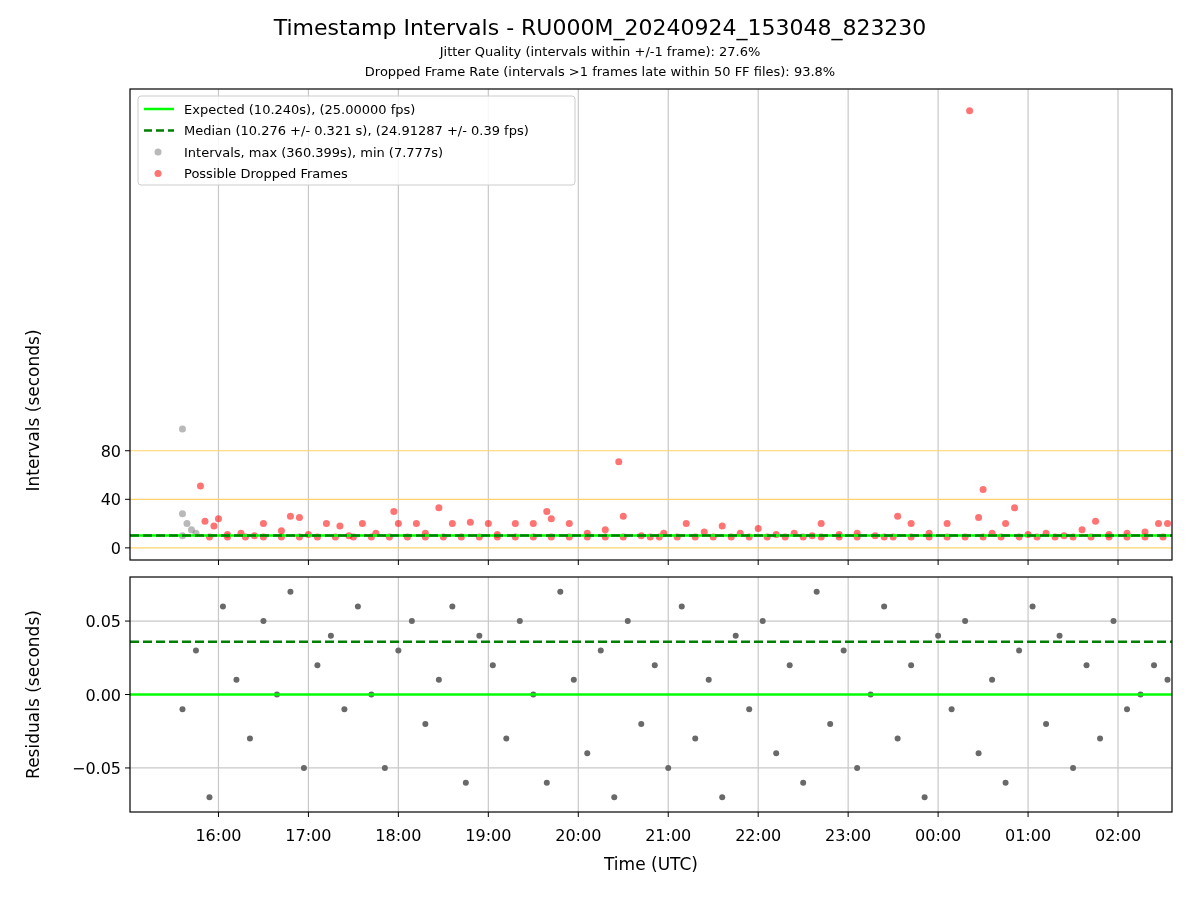  What do you see at coordinates (218, 835) in the screenshot?
I see `tick-label: 16:00` at bounding box center [218, 835].